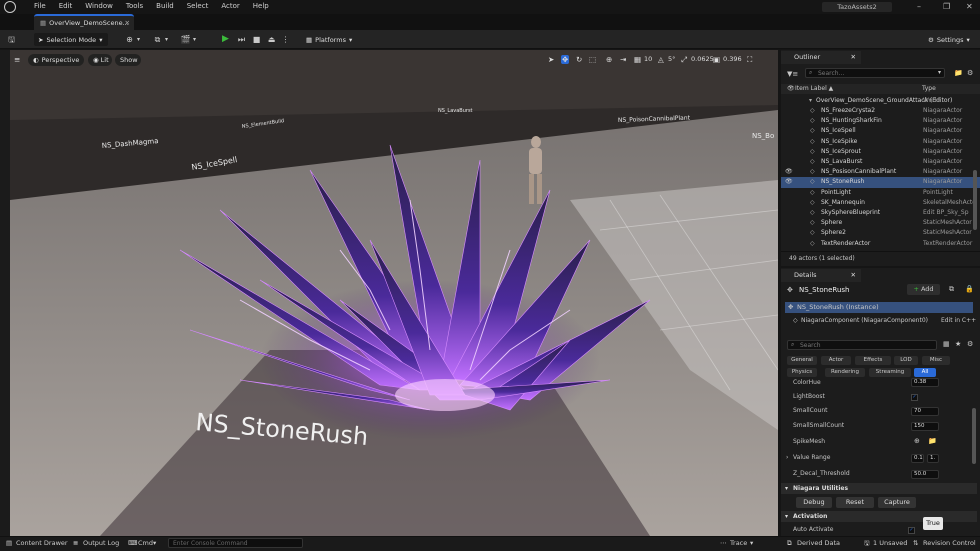 The image size is (980, 551). What do you see at coordinates (802, 360) in the screenshot?
I see `filter-general: General` at bounding box center [802, 360].